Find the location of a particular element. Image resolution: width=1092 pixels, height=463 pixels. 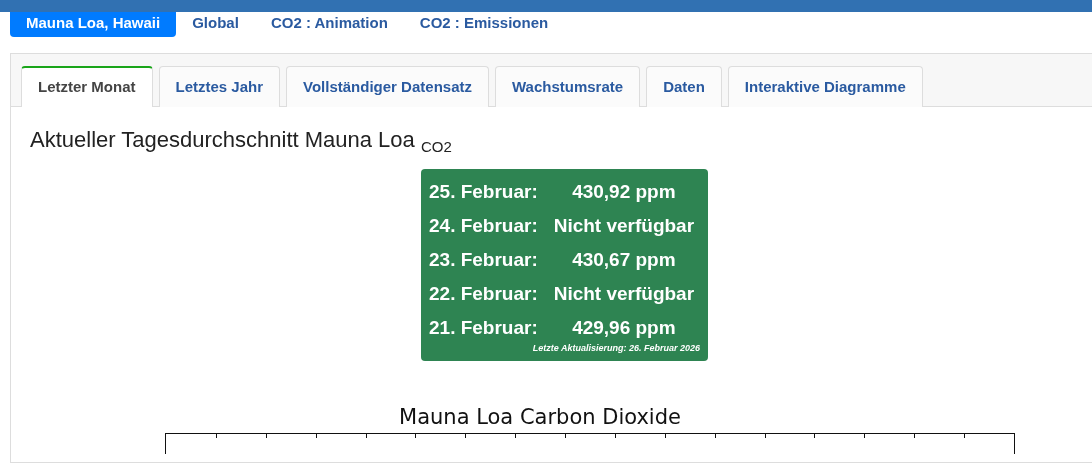

reading-value: 429,96 ppm is located at coordinates (624, 328).